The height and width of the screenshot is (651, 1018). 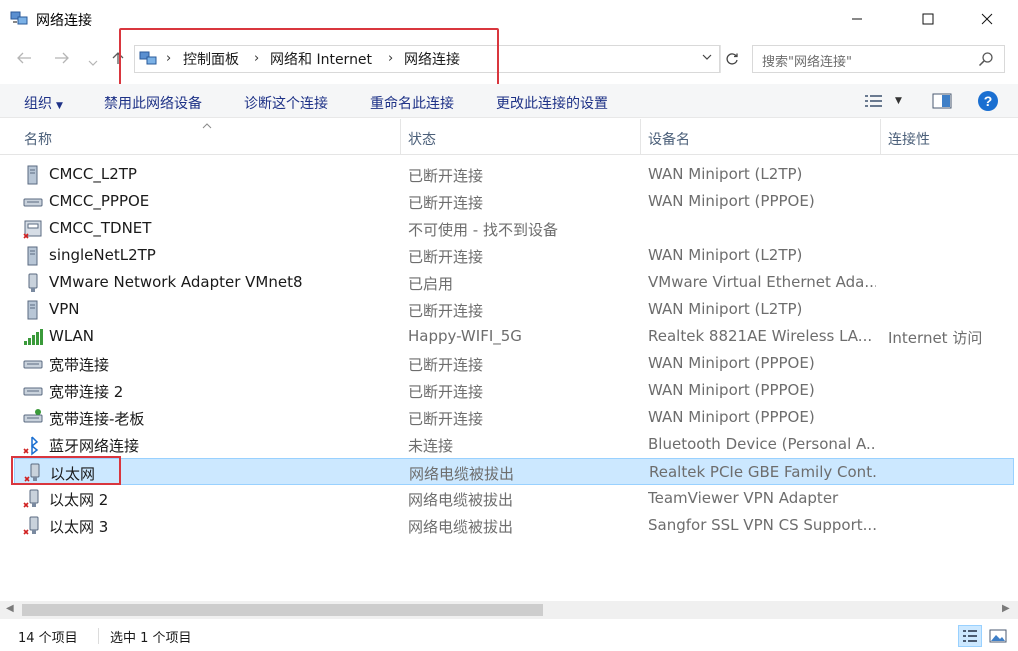 What do you see at coordinates (514, 255) in the screenshot?
I see `list-item: singleNetL2TP 已断开连接 WAN Miniport (L2TP)` at bounding box center [514, 255].